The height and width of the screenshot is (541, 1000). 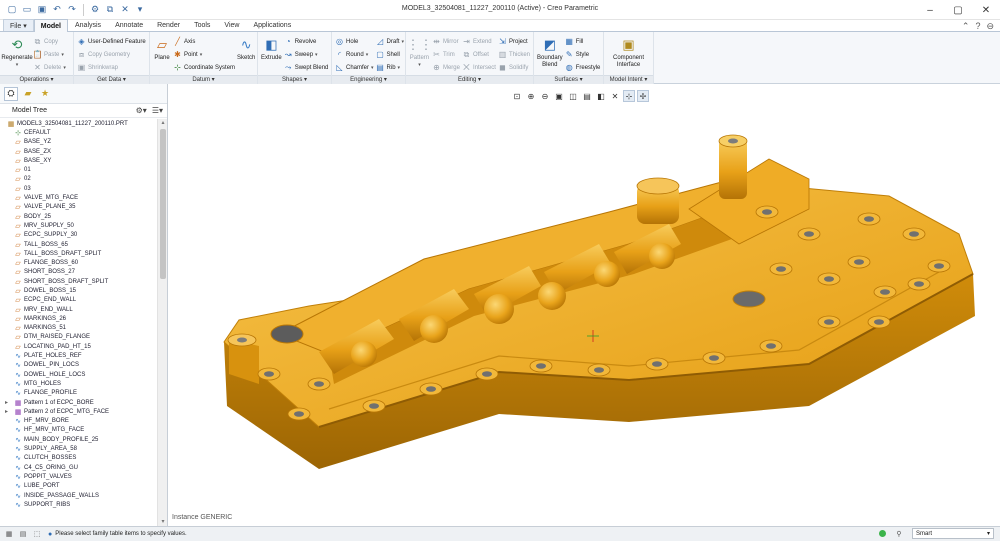 What do you see at coordinates (78, 318) in the screenshot?
I see `tree-item: ▱ MARKINGS_26` at bounding box center [78, 318].